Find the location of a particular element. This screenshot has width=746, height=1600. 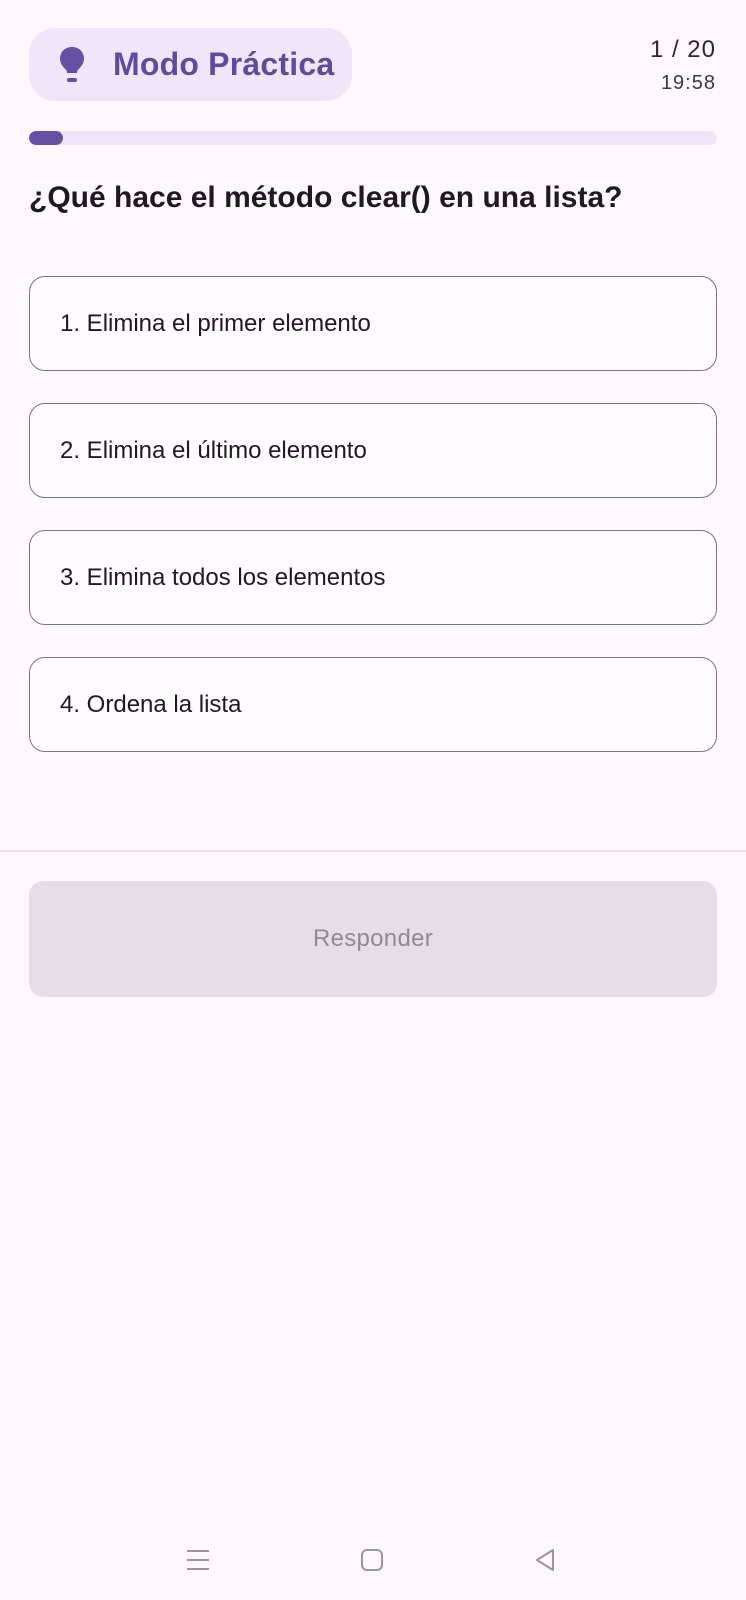

menu-icon is located at coordinates (198, 1560).